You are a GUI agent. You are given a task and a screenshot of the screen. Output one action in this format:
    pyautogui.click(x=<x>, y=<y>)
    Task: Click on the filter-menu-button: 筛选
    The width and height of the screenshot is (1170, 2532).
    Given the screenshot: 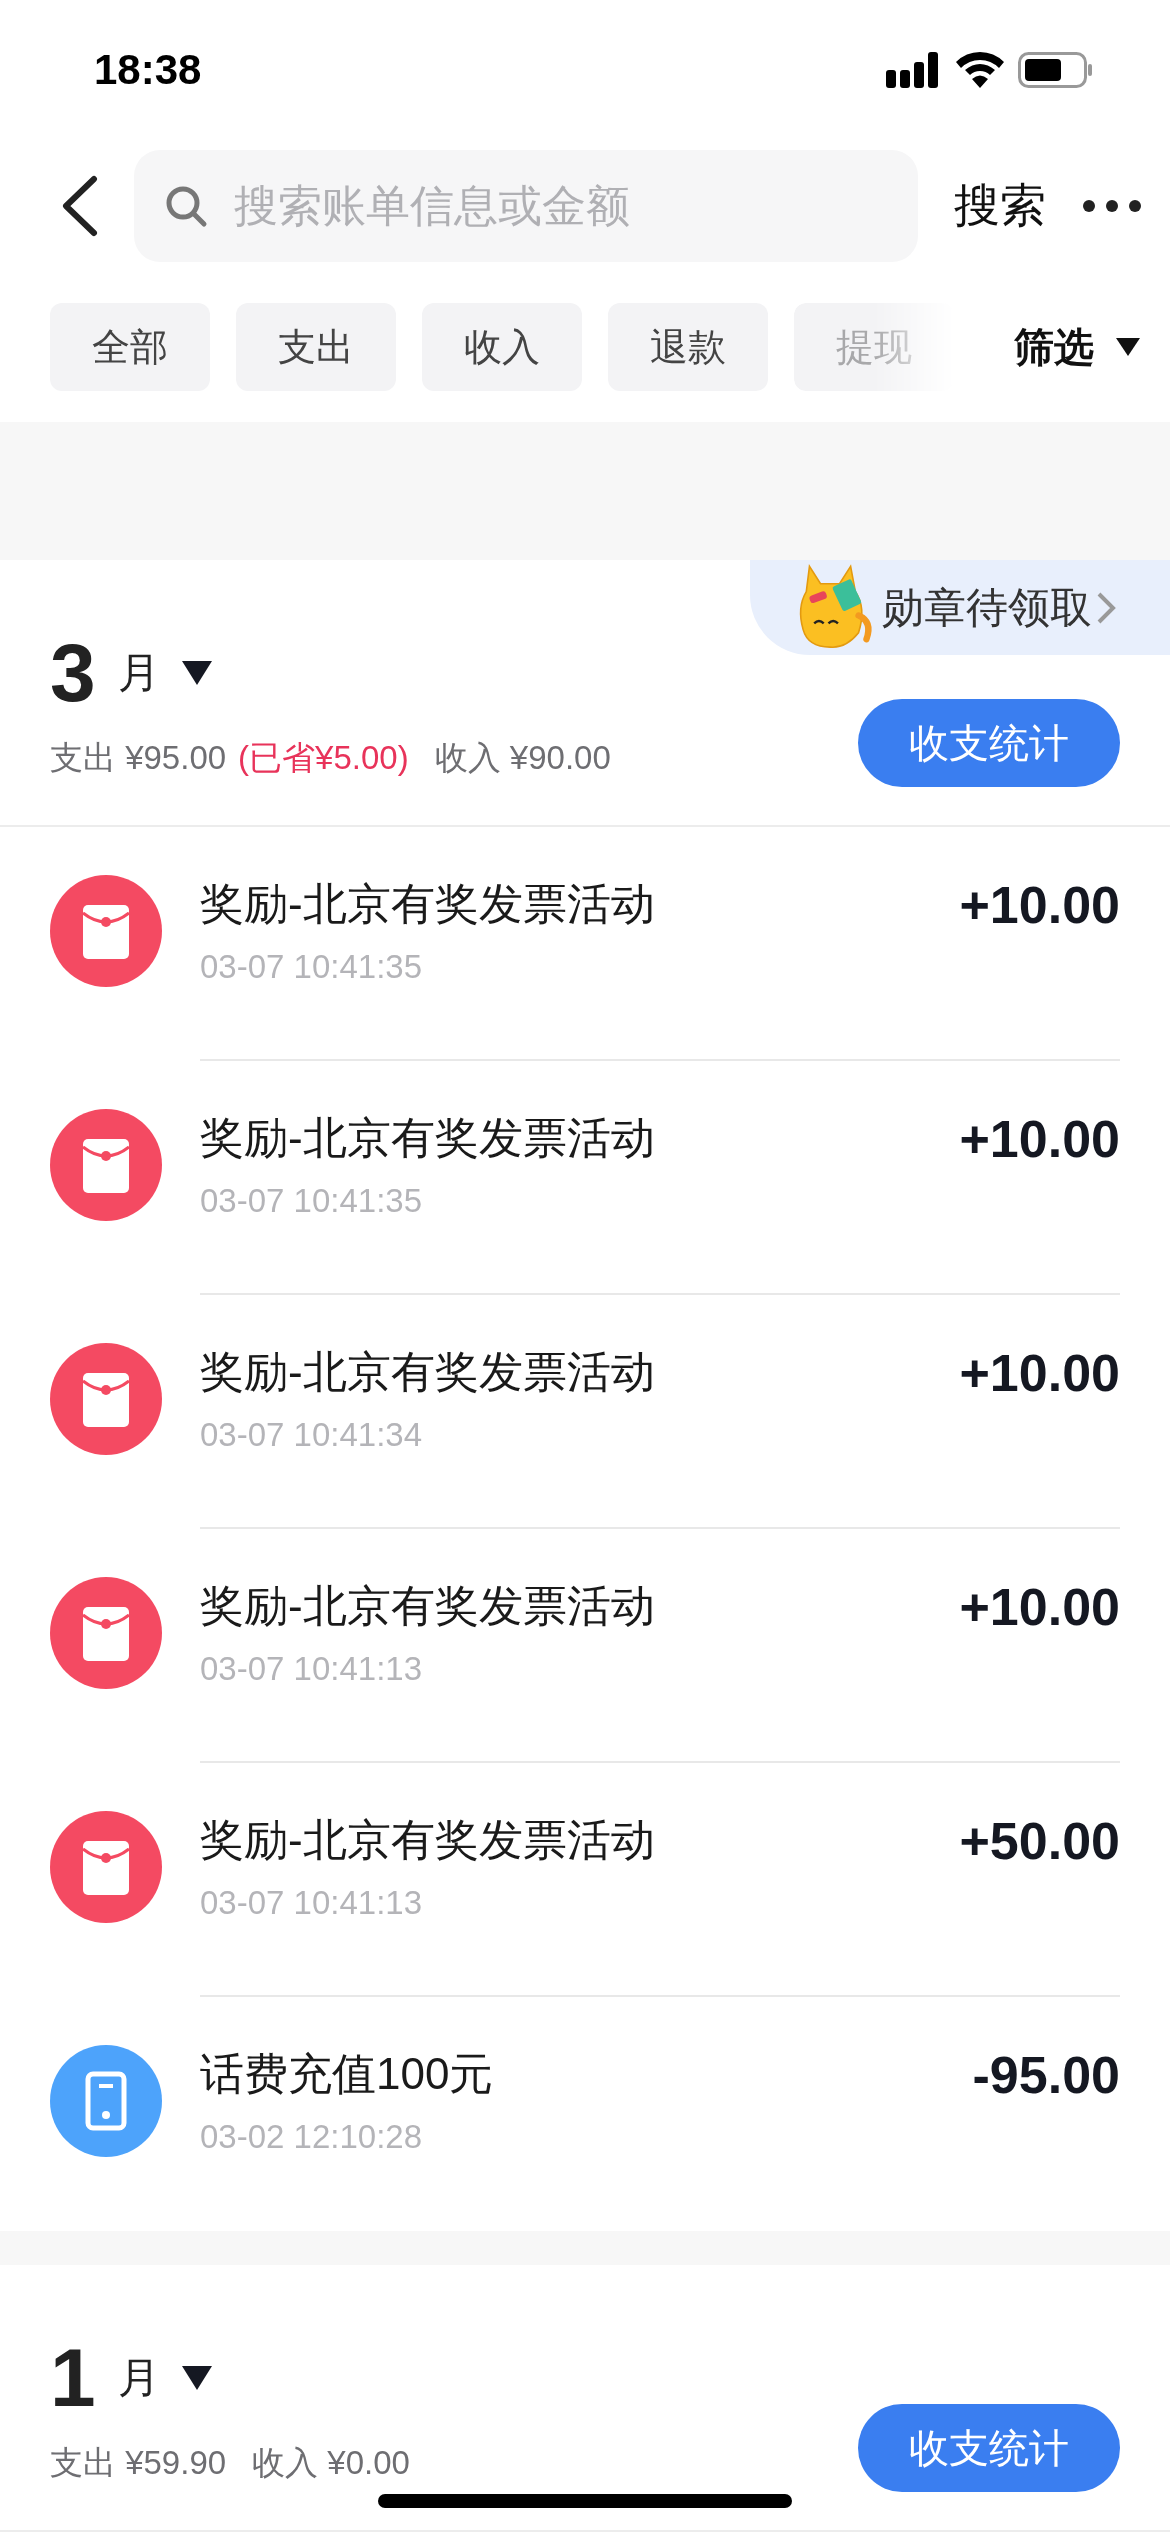 What is the action you would take?
    pyautogui.click(x=1077, y=347)
    